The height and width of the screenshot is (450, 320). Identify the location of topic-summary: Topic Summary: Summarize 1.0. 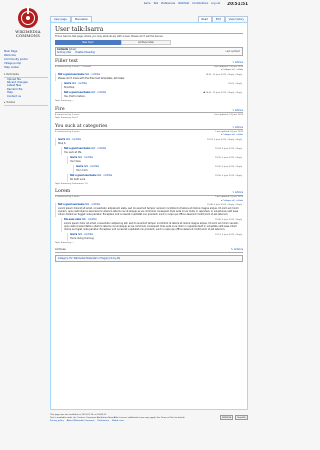
(71, 183).